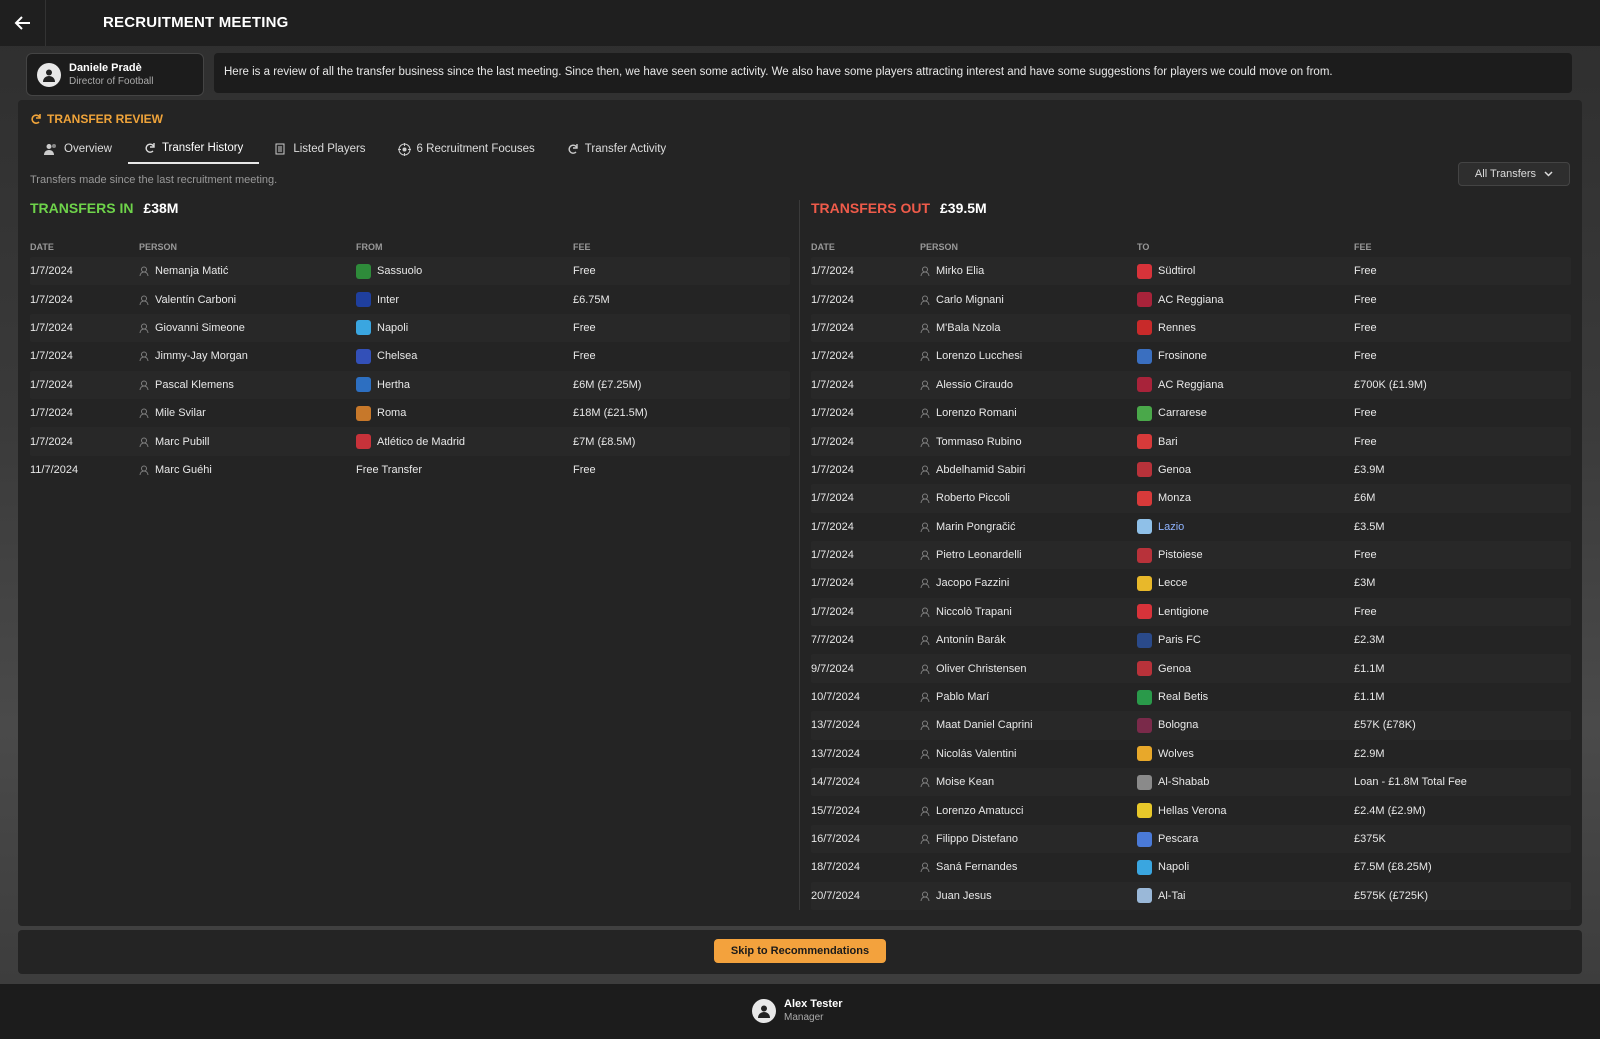 Image resolution: width=1600 pixels, height=1039 pixels. What do you see at coordinates (1245, 754) in the screenshot?
I see `transfer-club: Wolves` at bounding box center [1245, 754].